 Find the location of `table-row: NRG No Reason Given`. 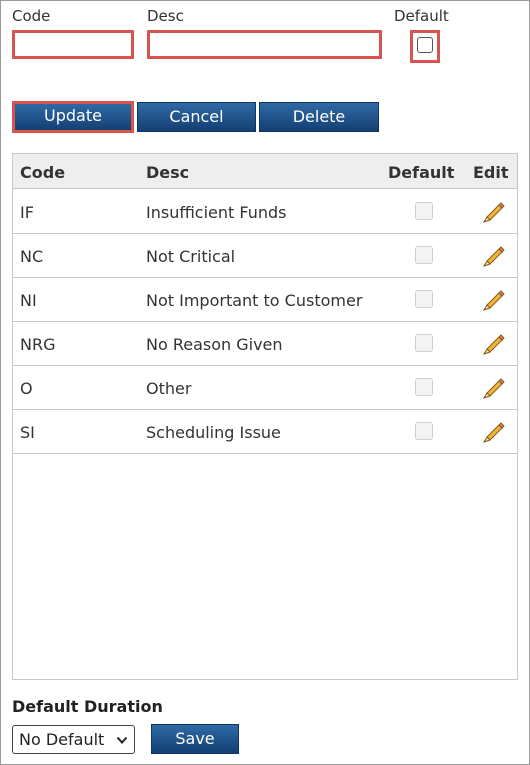

table-row: NRG No Reason Given is located at coordinates (265, 343).